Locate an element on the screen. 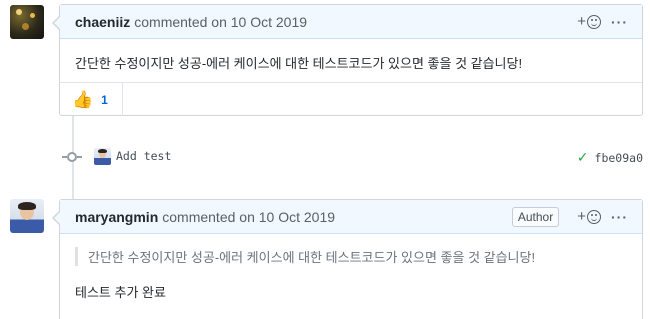  author-badge: Author is located at coordinates (535, 216).